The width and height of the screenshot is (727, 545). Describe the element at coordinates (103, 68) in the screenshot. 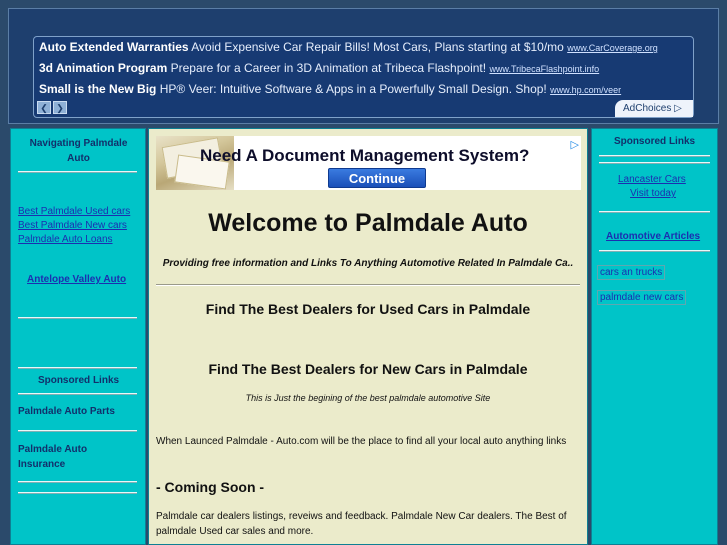

I see `ad-title: 3d Animation Program` at that location.